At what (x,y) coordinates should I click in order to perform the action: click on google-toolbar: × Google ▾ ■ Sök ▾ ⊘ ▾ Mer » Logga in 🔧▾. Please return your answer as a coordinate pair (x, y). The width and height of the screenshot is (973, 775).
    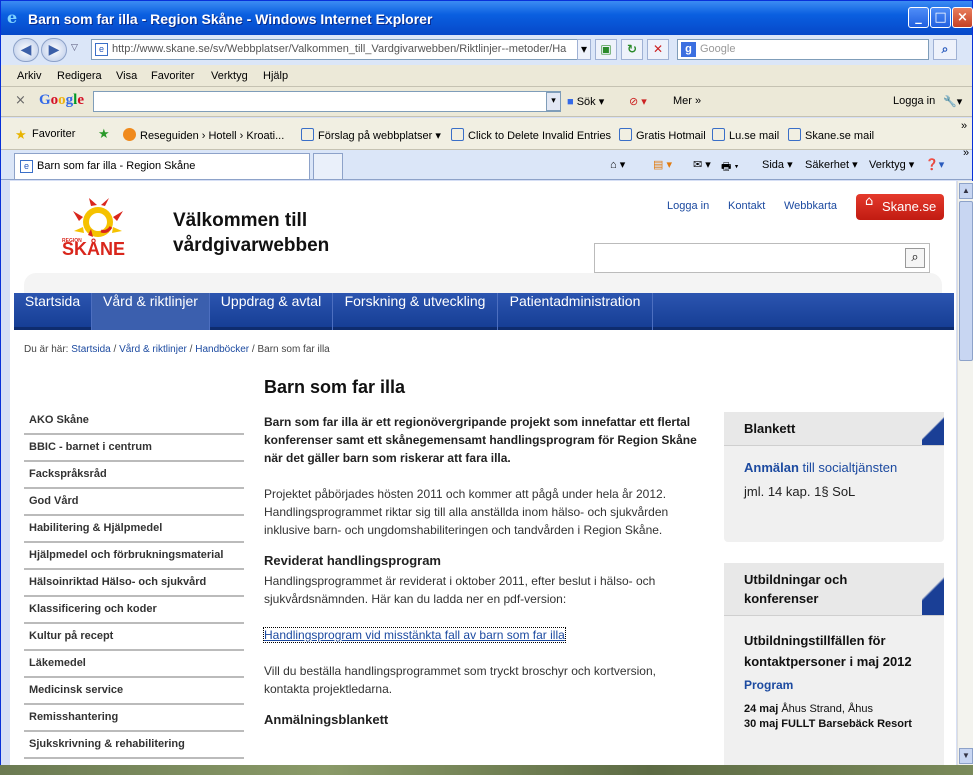
    Looking at the image, I should click on (486, 102).